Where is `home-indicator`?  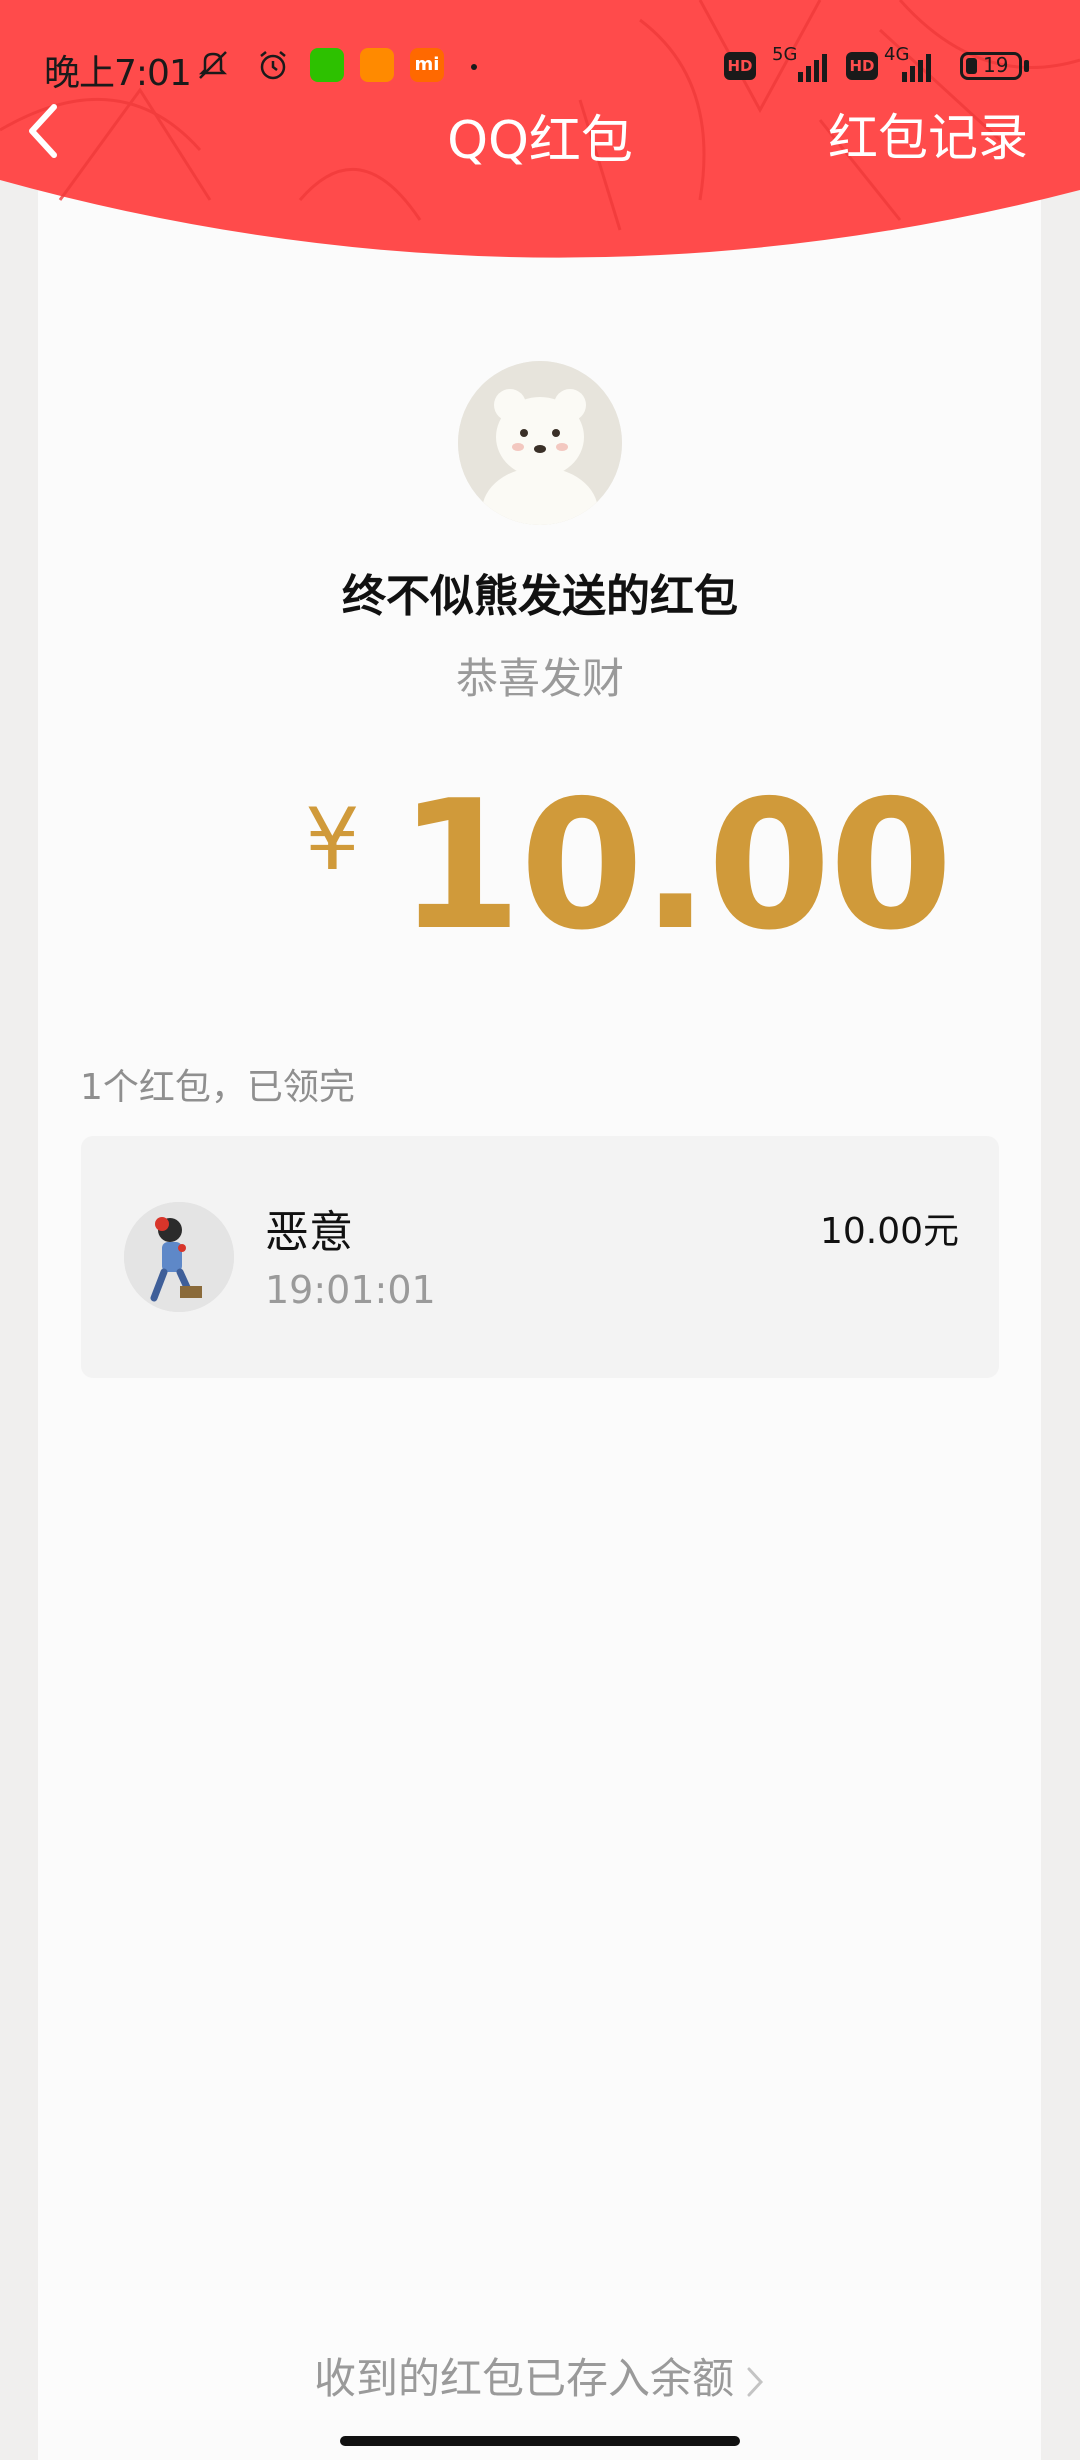 home-indicator is located at coordinates (540, 2441).